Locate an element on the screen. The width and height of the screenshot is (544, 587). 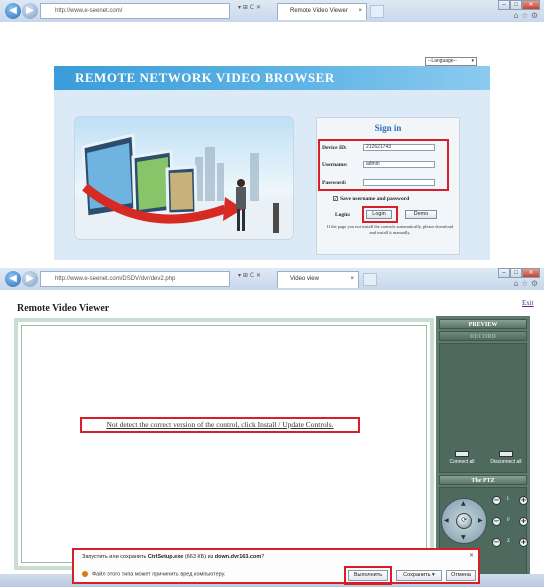
ptz-header: The PTZ is located at coordinates (483, 480).